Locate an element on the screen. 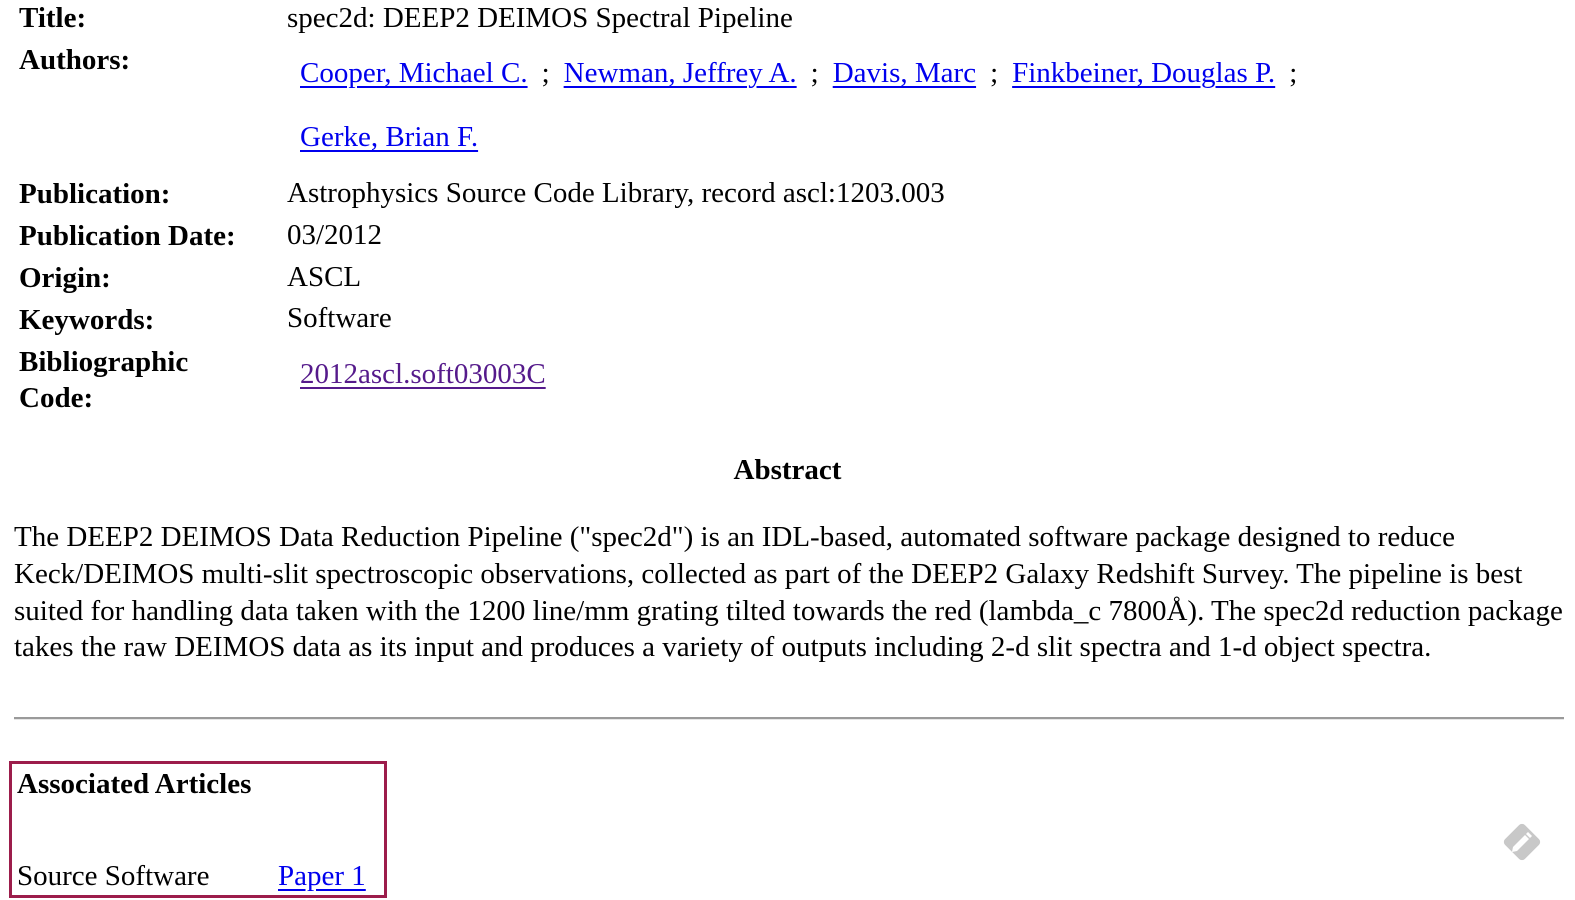 The width and height of the screenshot is (1575, 900). author-link: Newman, Jeffrey A. is located at coordinates (680, 73).